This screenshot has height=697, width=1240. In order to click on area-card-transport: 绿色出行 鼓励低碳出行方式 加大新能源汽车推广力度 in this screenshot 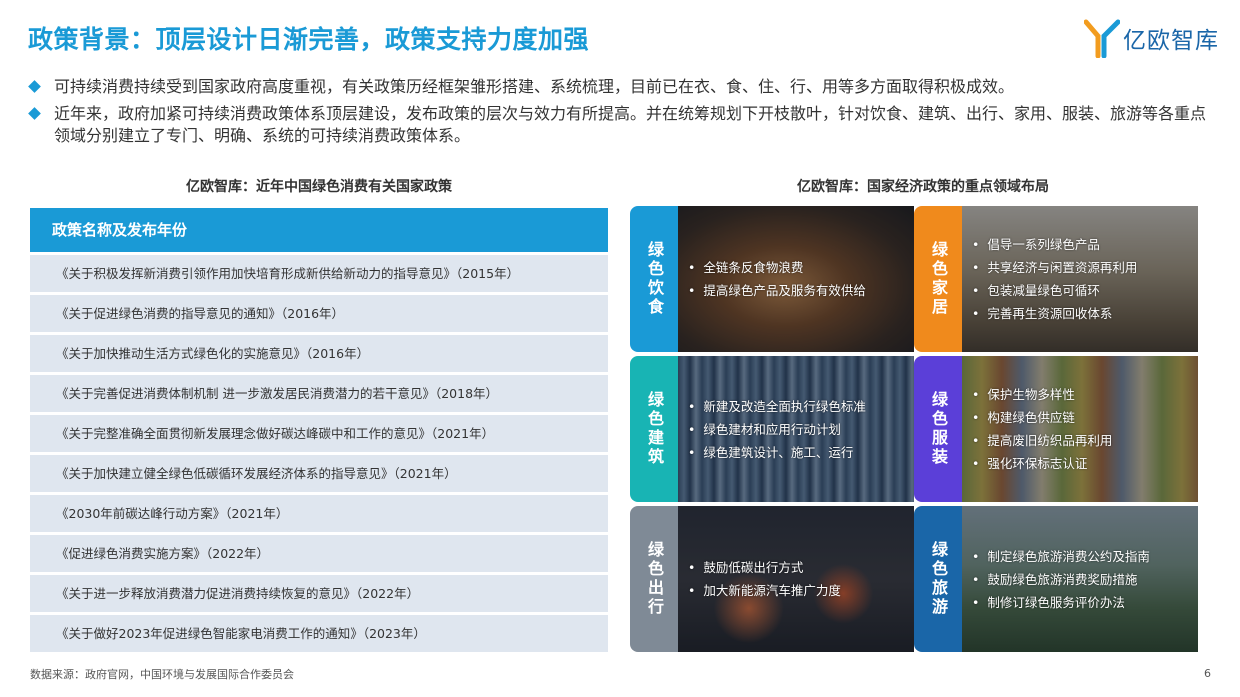, I will do `click(772, 579)`.